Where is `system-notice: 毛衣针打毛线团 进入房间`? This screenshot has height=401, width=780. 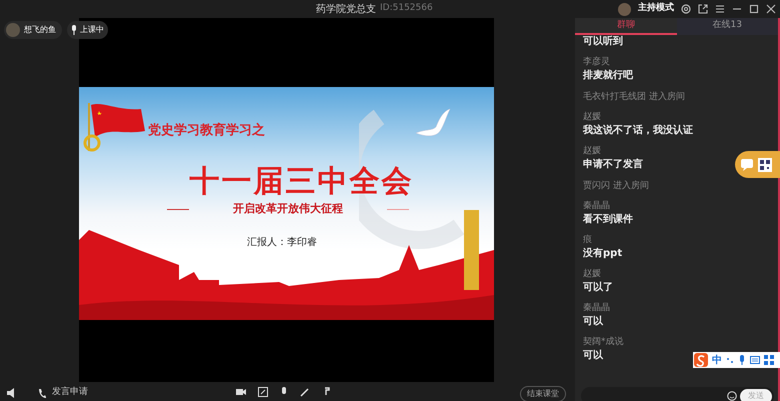 system-notice: 毛衣针打毛线团 进入房间 is located at coordinates (634, 97).